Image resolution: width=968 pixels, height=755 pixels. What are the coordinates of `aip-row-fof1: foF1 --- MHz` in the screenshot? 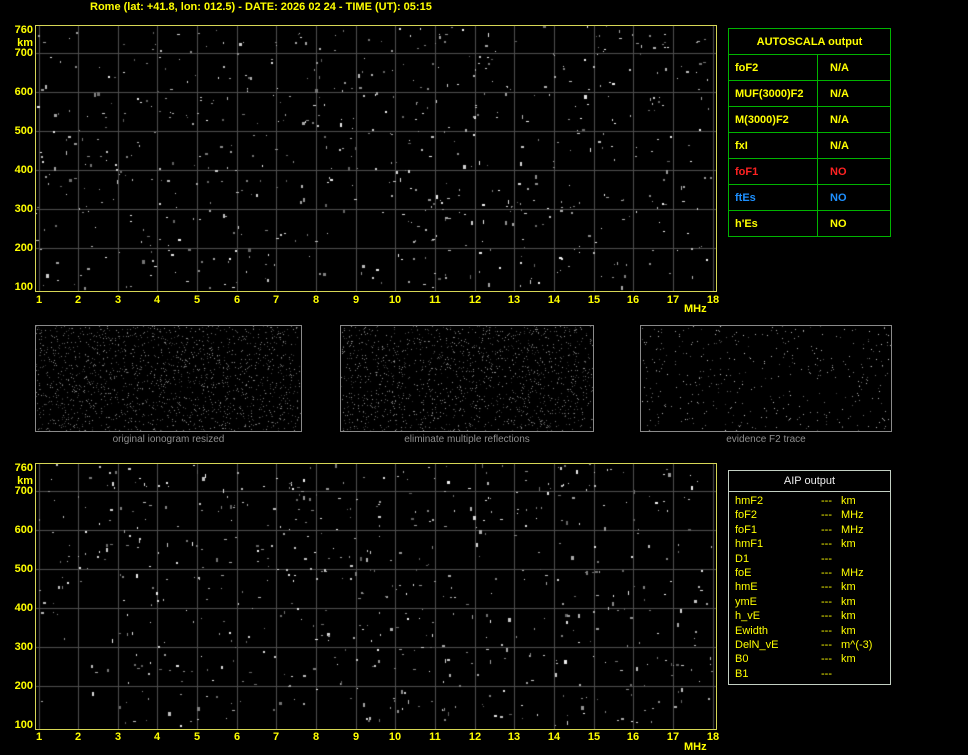 It's located at (809, 530).